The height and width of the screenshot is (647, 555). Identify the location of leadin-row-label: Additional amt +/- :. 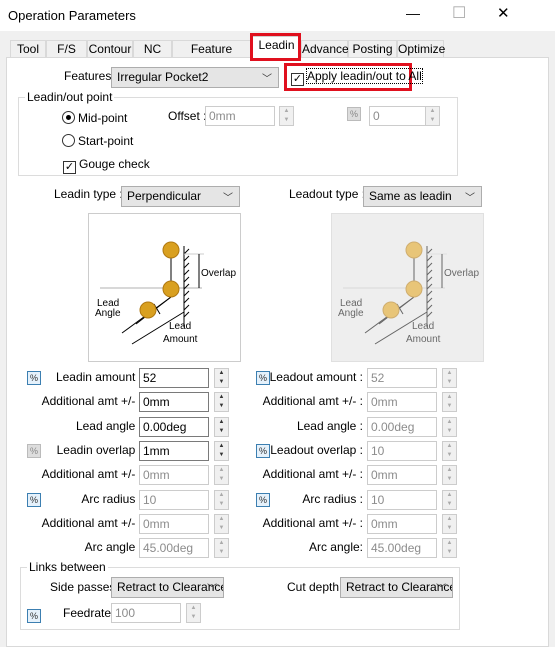
(91, 401).